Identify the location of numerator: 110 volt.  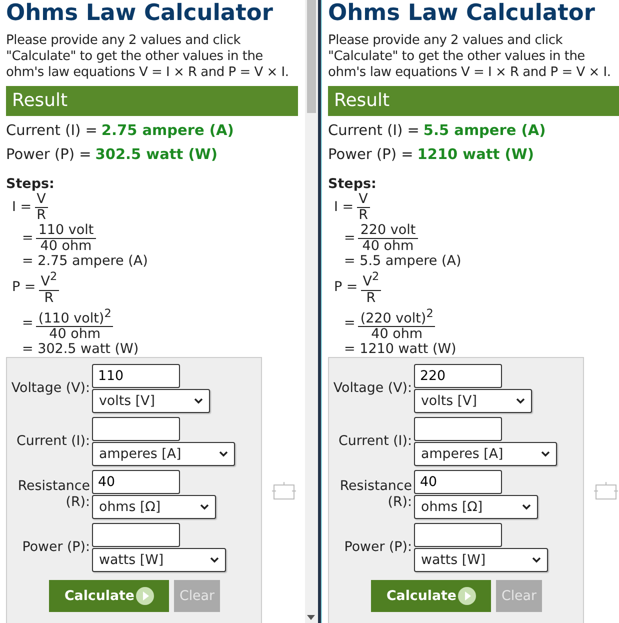
(66, 231).